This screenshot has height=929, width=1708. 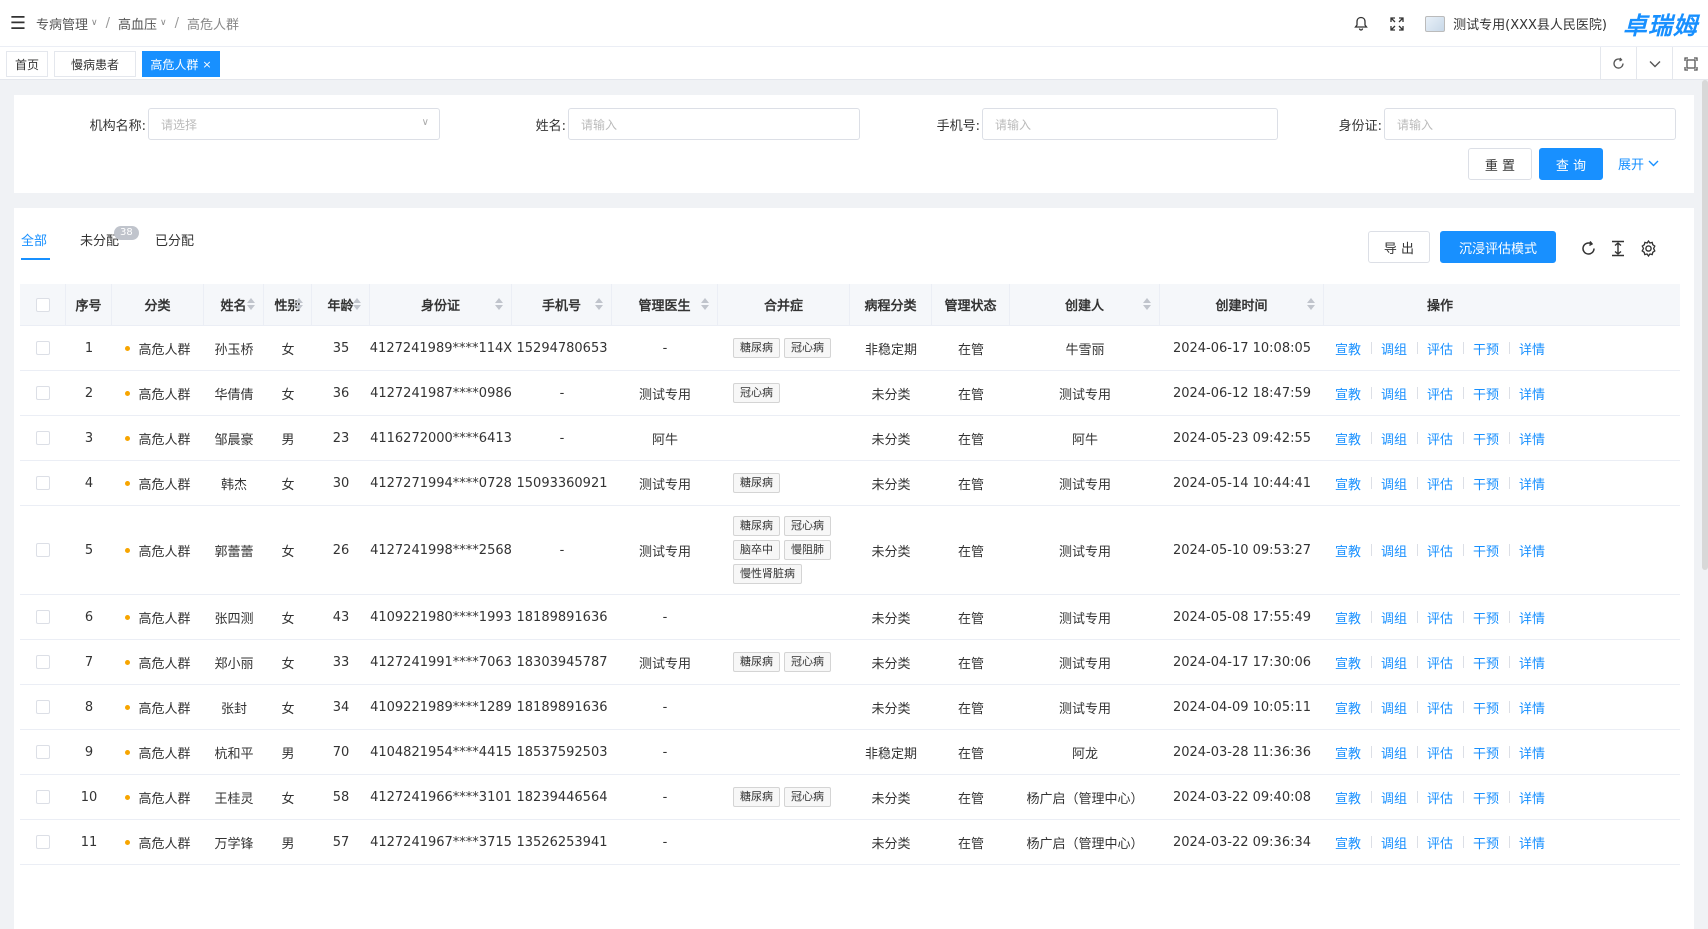 What do you see at coordinates (27, 64) in the screenshot?
I see `tab-home: 首页` at bounding box center [27, 64].